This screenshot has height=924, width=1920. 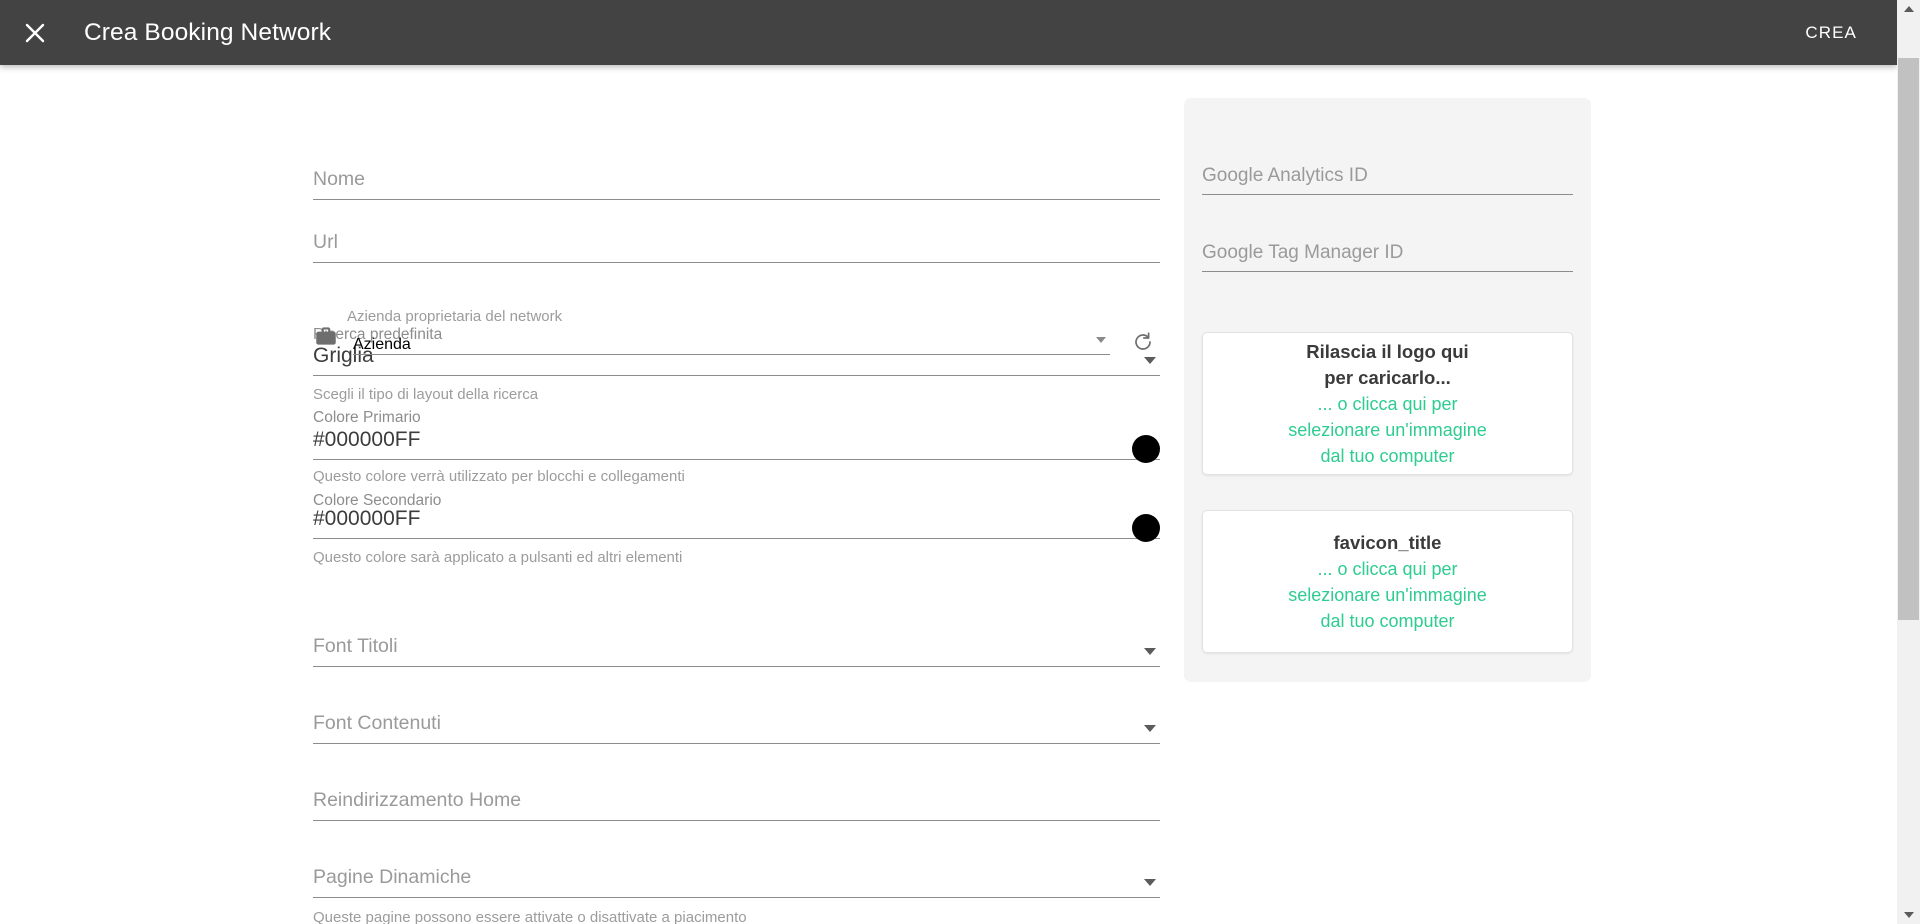 I want to click on ricerca-predefinita-hint: Scegli il tipo di layout della ricerca, so click(x=426, y=394).